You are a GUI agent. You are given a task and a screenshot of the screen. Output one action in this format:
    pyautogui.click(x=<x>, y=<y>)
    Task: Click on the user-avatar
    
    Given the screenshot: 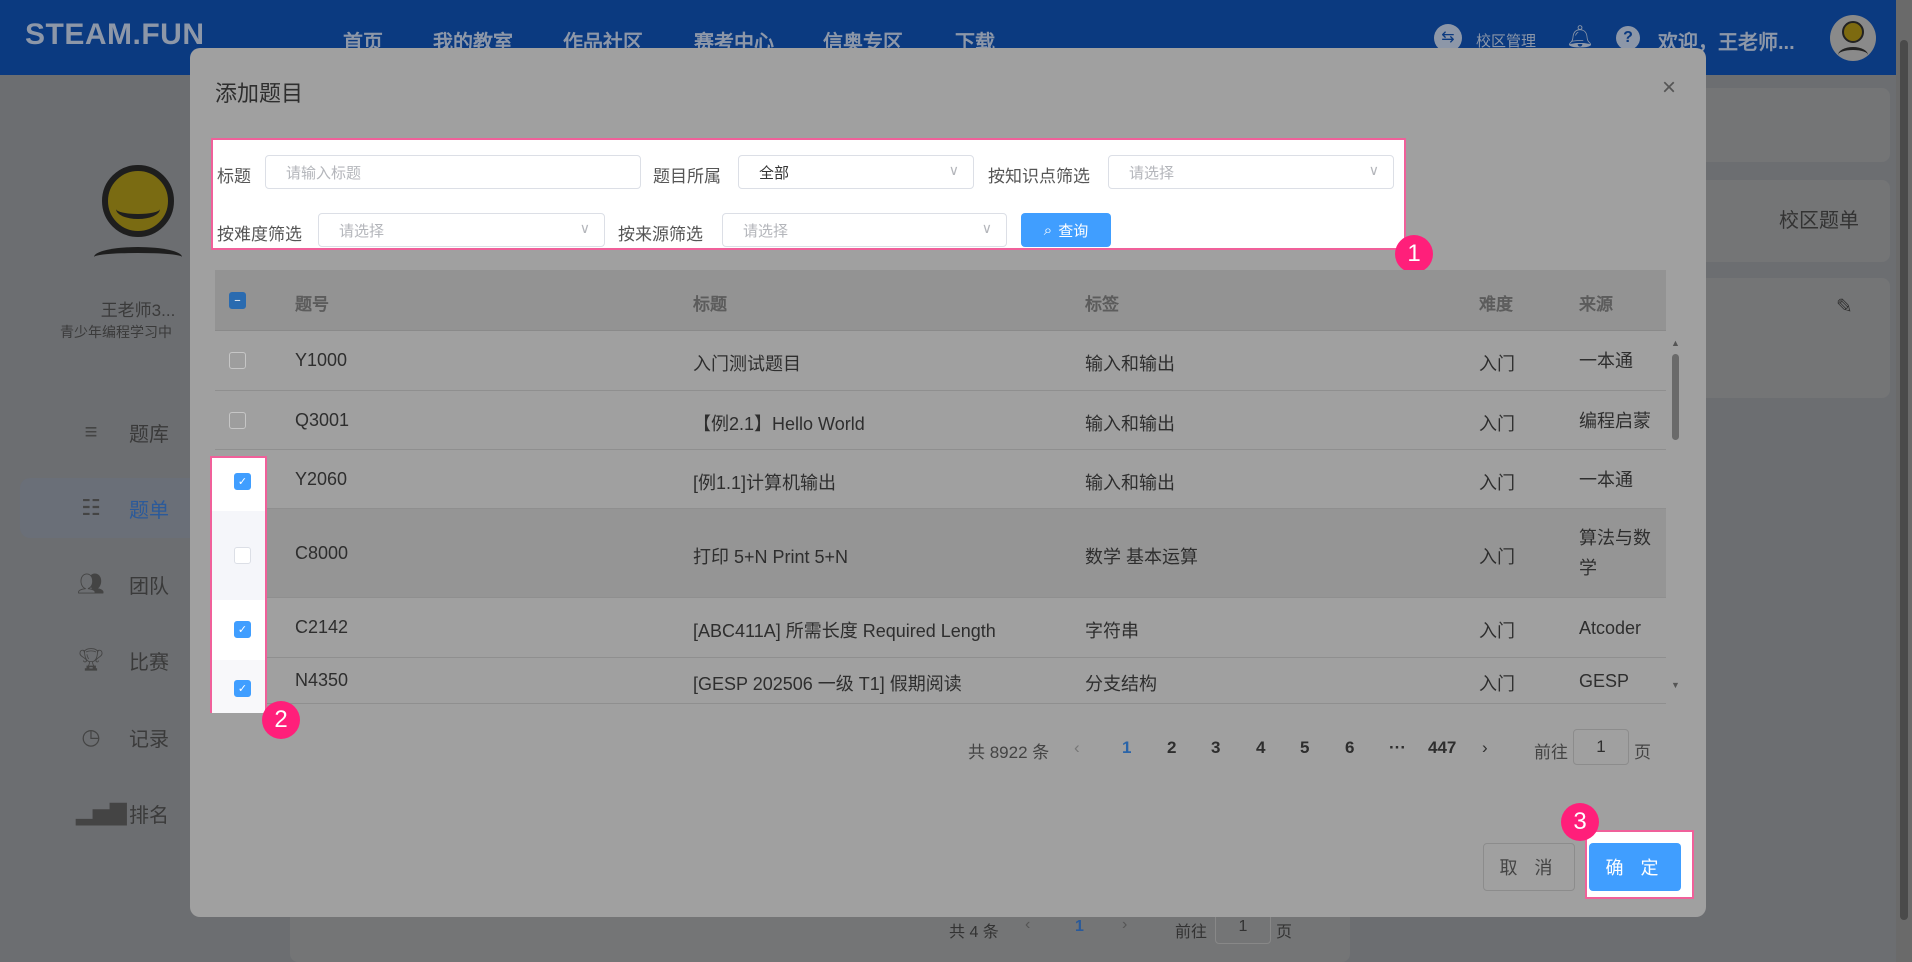 What is the action you would take?
    pyautogui.click(x=1853, y=38)
    